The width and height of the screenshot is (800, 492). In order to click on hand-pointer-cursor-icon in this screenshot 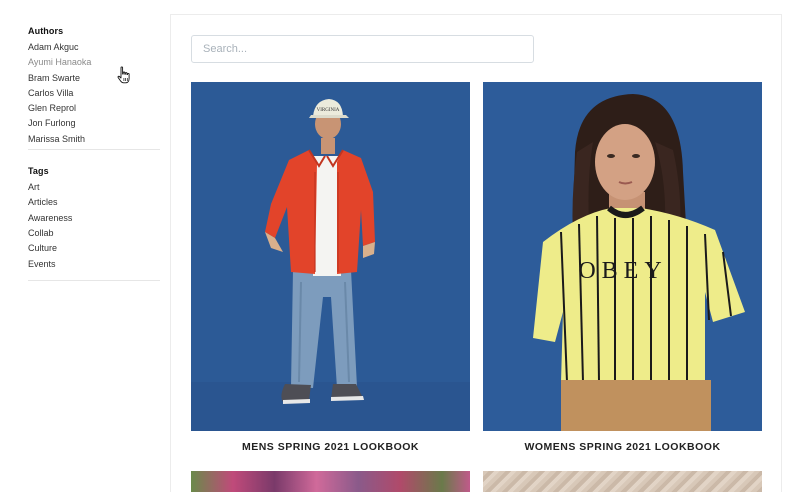, I will do `click(123, 75)`.